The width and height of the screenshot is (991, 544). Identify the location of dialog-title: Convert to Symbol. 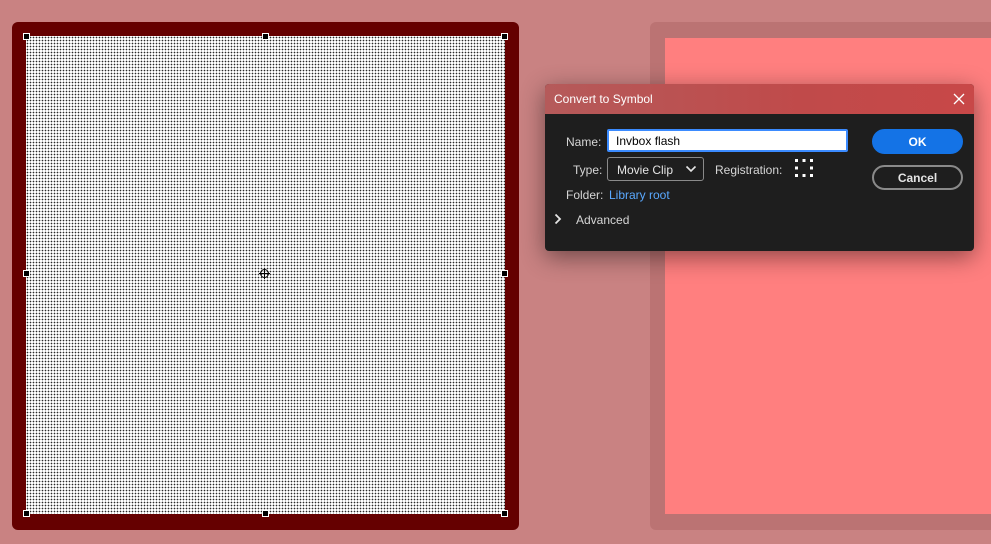
(603, 99).